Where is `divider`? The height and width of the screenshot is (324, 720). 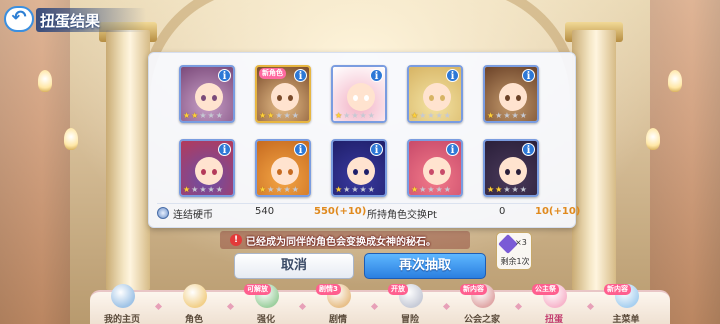
divider is located at coordinates (363, 203).